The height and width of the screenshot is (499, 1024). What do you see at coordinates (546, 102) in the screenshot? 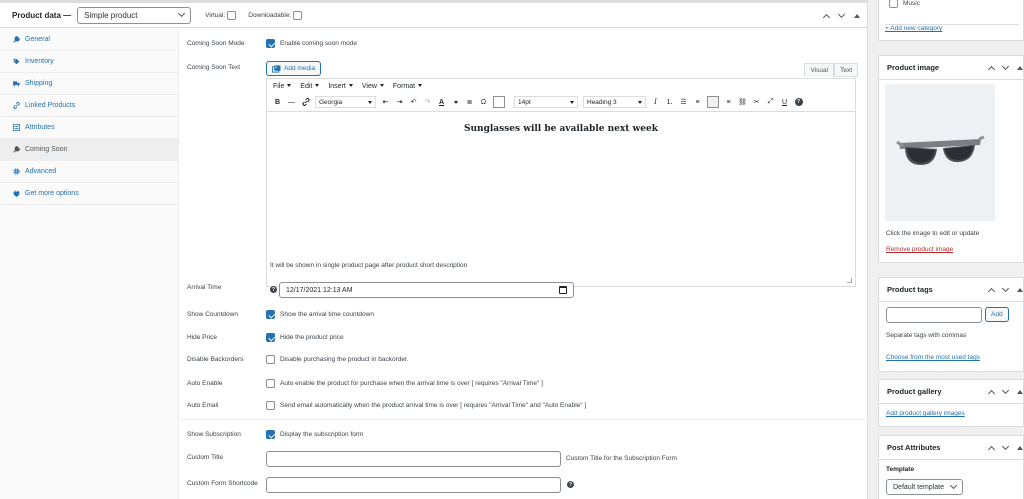
I see `font-size-select: 14pt` at bounding box center [546, 102].